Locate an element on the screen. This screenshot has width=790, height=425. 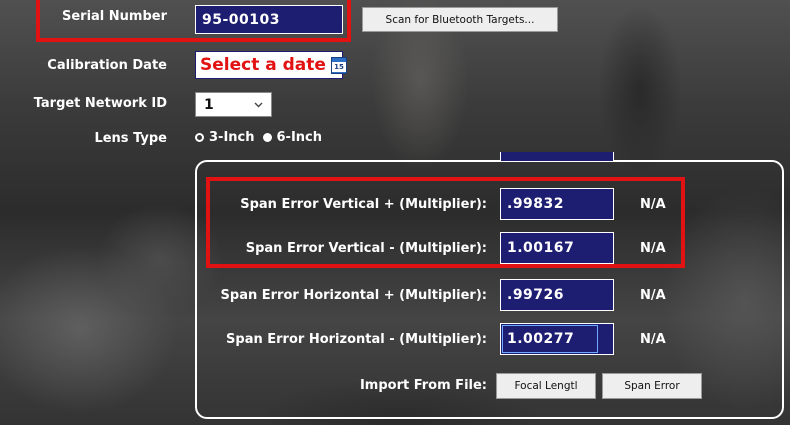
serial-number-field: 95-00103 is located at coordinates (269, 19).